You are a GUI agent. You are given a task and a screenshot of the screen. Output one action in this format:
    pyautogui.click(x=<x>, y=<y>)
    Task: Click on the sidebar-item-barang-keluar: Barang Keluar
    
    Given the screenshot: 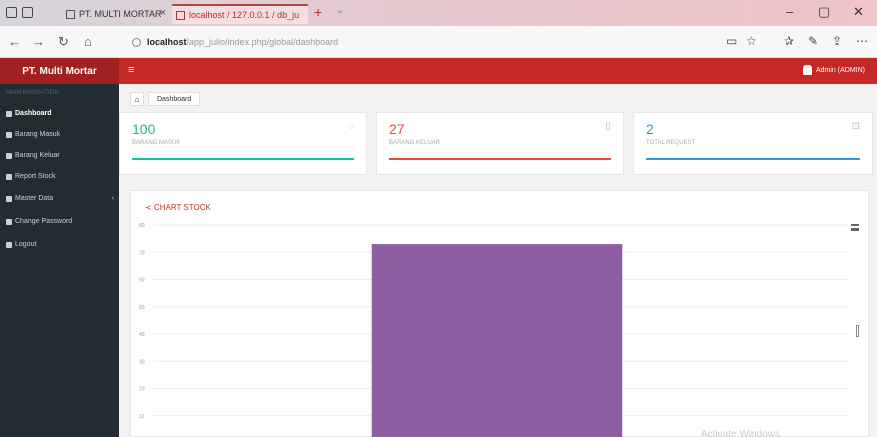 What is the action you would take?
    pyautogui.click(x=61, y=155)
    